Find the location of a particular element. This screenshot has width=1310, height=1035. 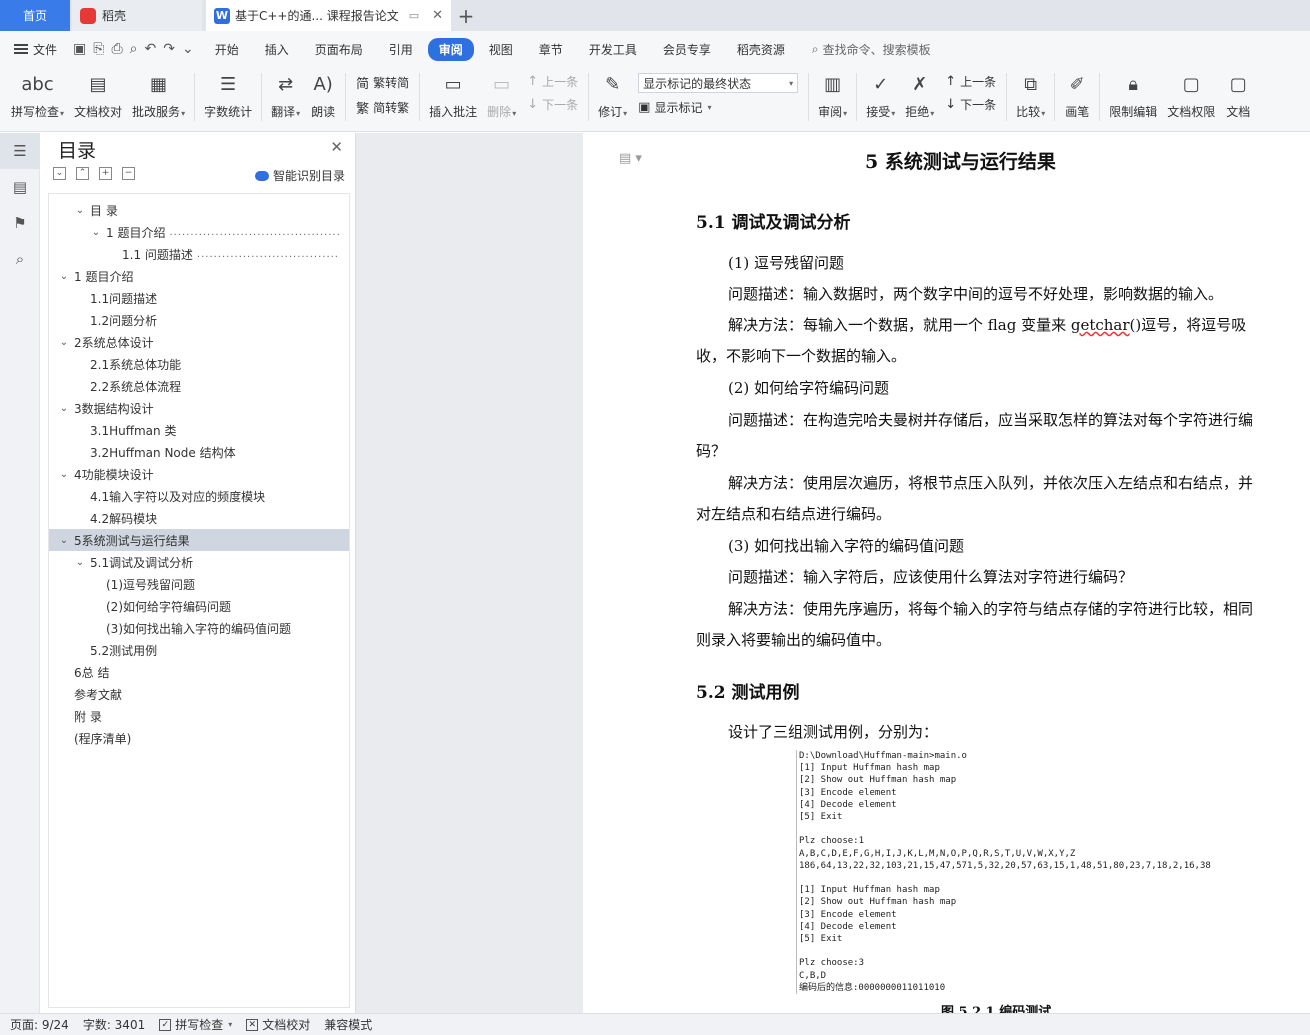

spelling-flagged-word: getchar is located at coordinates (1100, 325).